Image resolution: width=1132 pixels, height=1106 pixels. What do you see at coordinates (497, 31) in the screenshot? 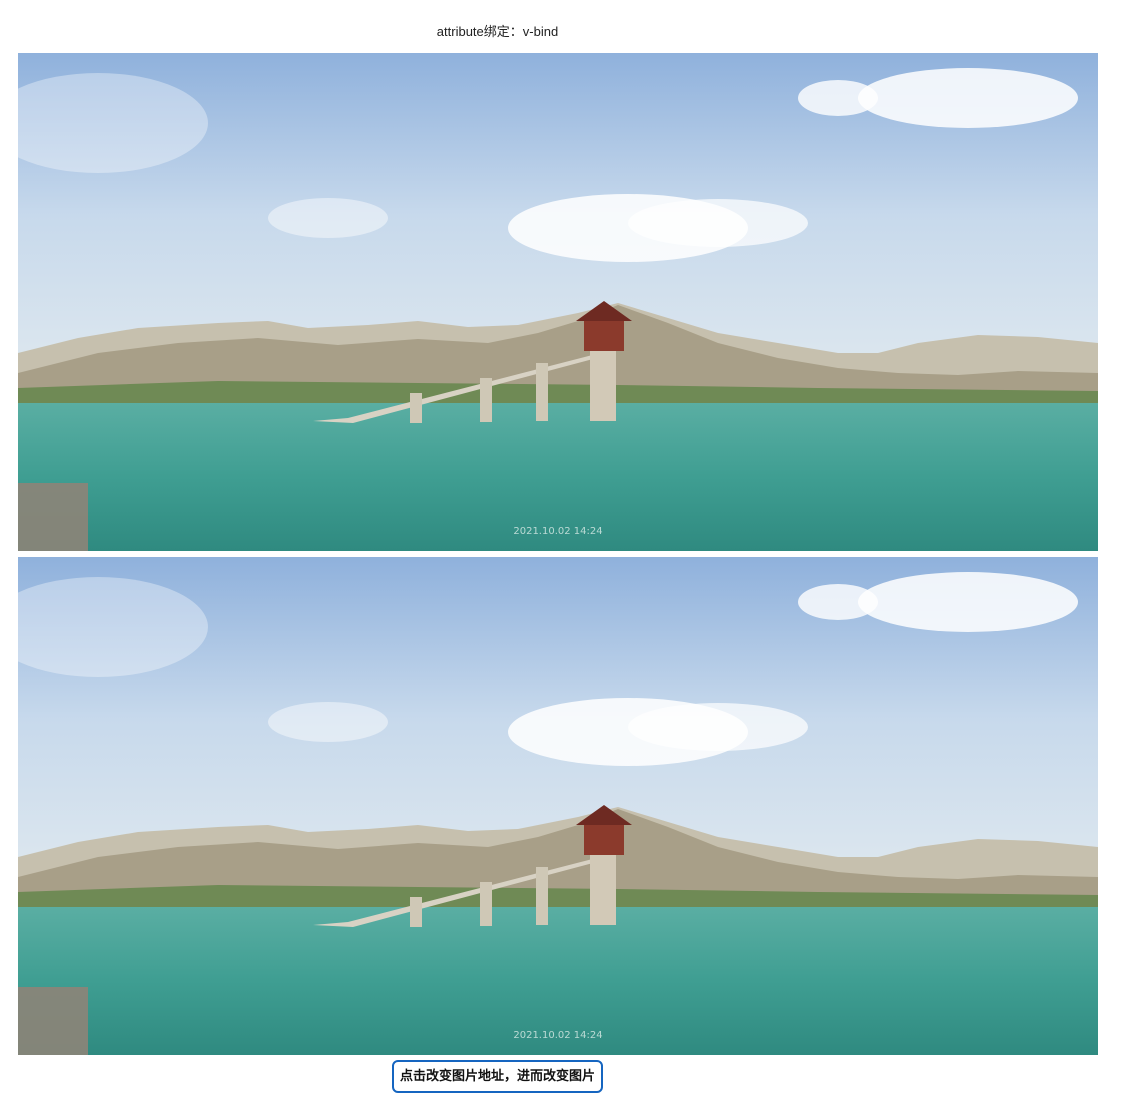
I see `page-heading: attribute绑定：v-bind` at bounding box center [497, 31].